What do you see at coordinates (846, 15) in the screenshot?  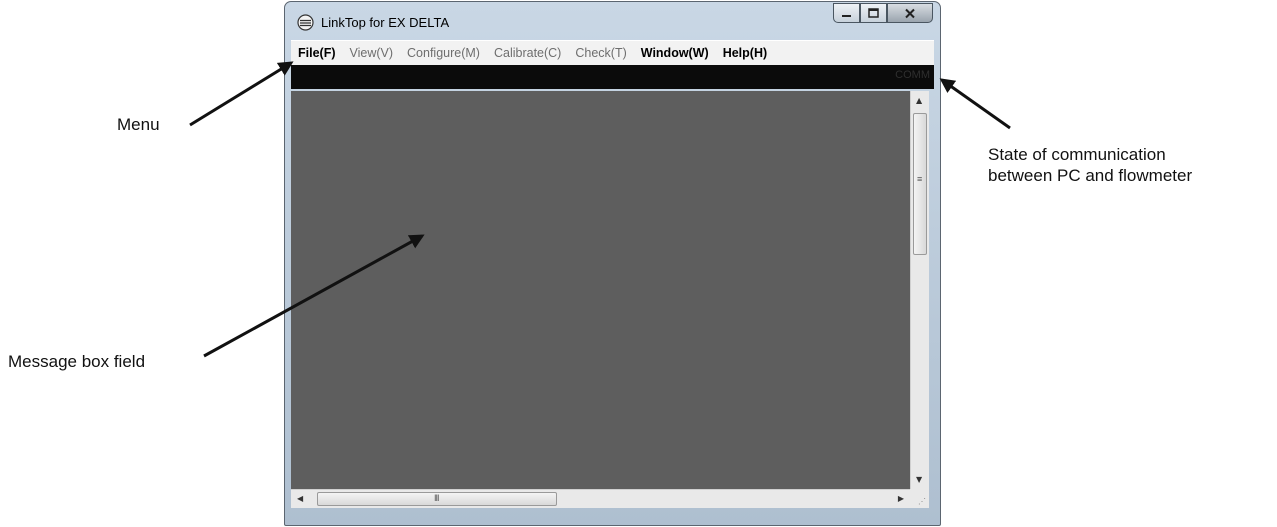 I see `minimize-icon` at bounding box center [846, 15].